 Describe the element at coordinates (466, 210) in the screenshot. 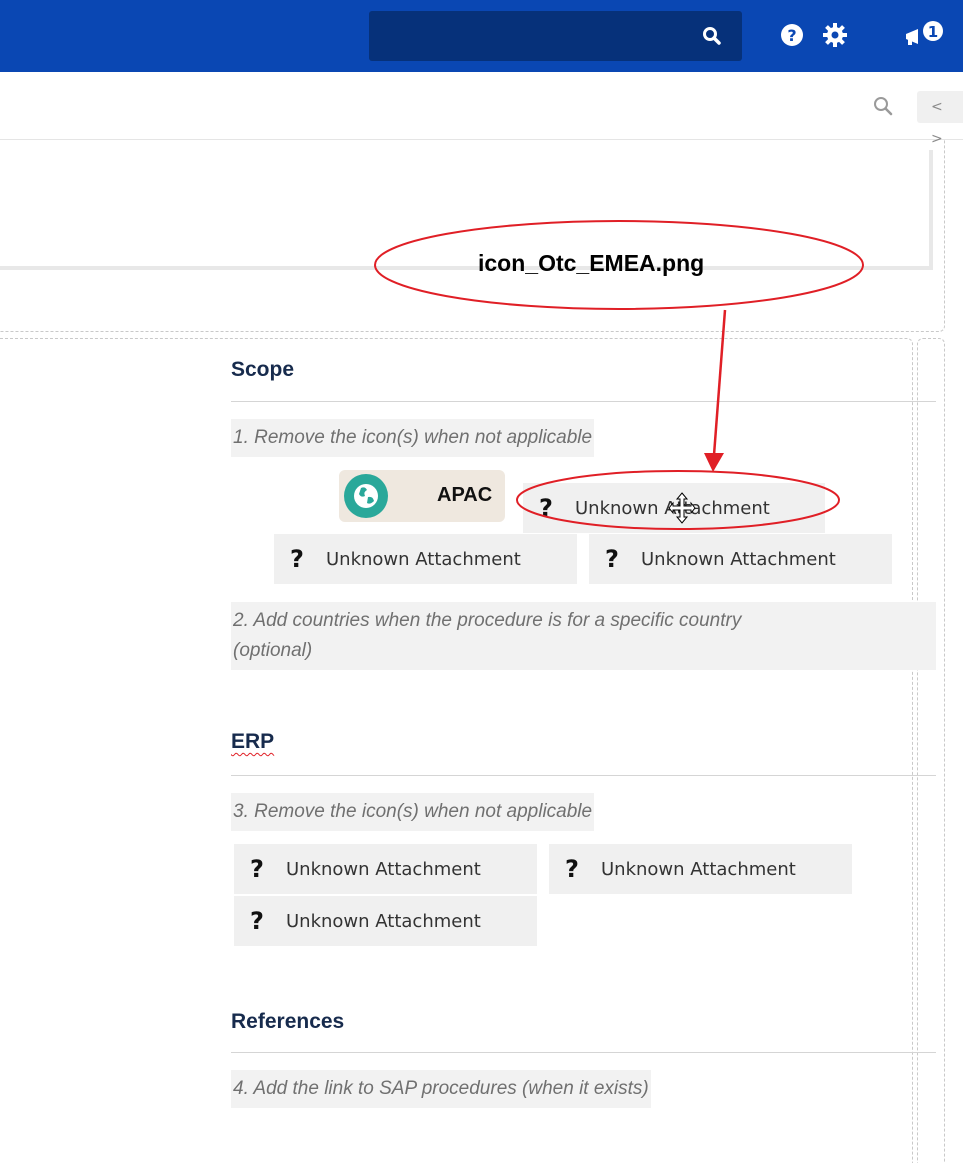

I see `upper-inner-panel` at that location.